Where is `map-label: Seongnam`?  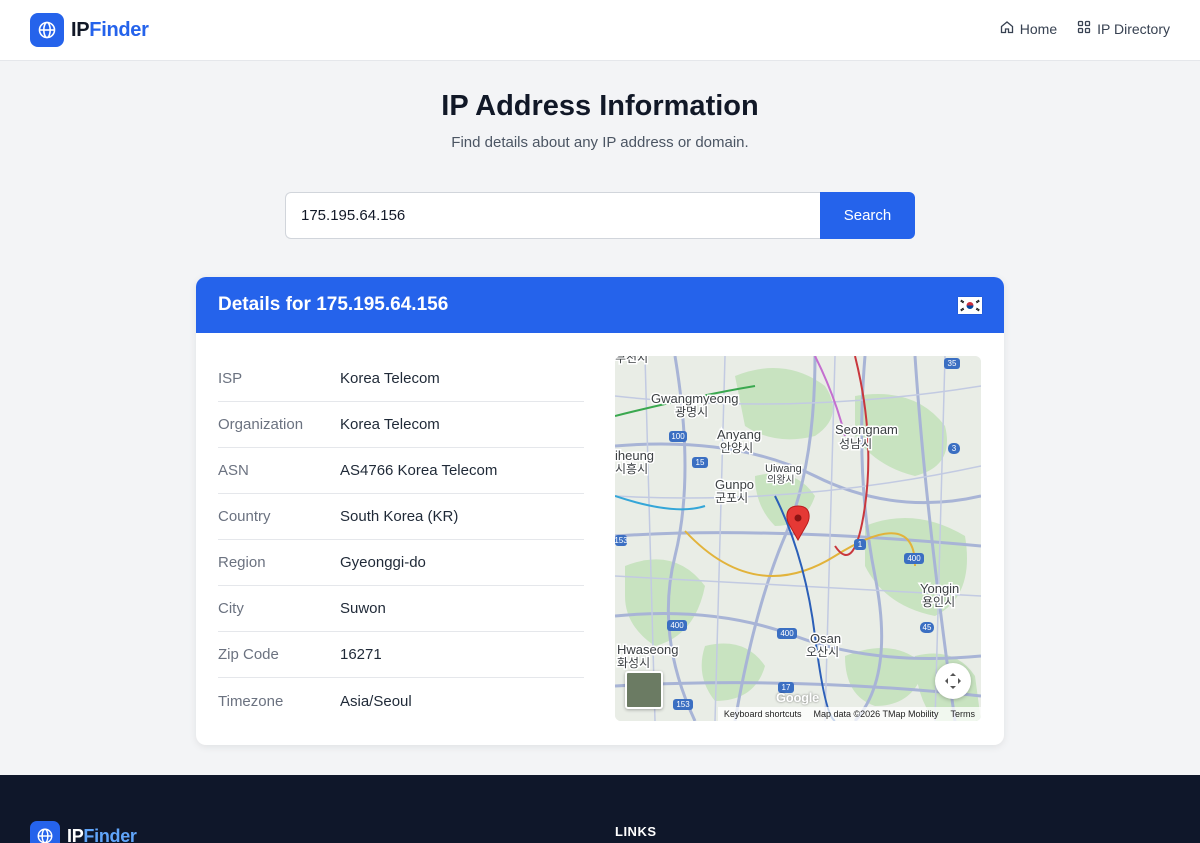
map-label: Seongnam is located at coordinates (866, 429).